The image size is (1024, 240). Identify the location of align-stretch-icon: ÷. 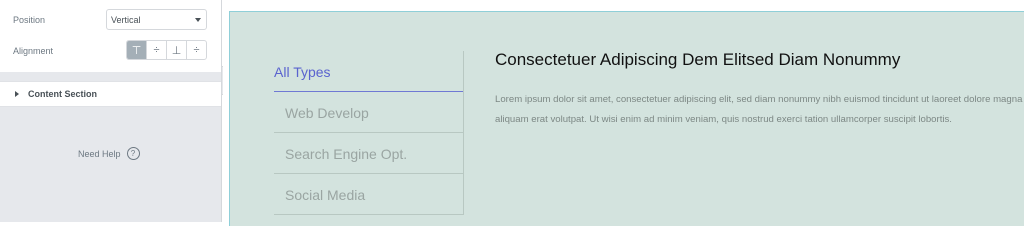
(196, 50).